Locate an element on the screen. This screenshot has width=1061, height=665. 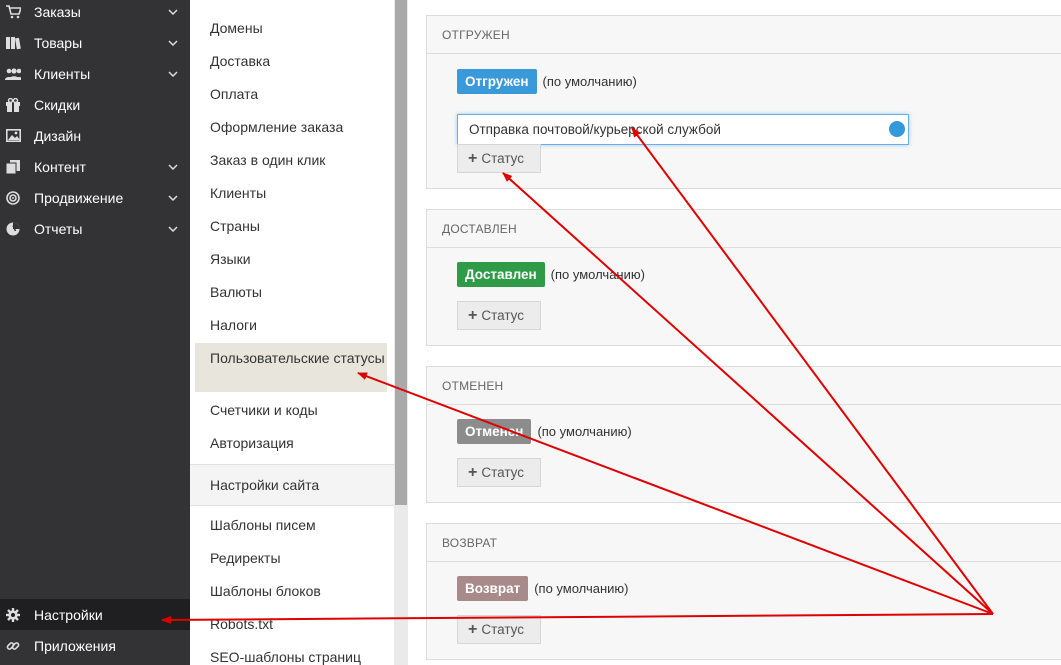
submenu-item-delivery: Доставка is located at coordinates (292, 61).